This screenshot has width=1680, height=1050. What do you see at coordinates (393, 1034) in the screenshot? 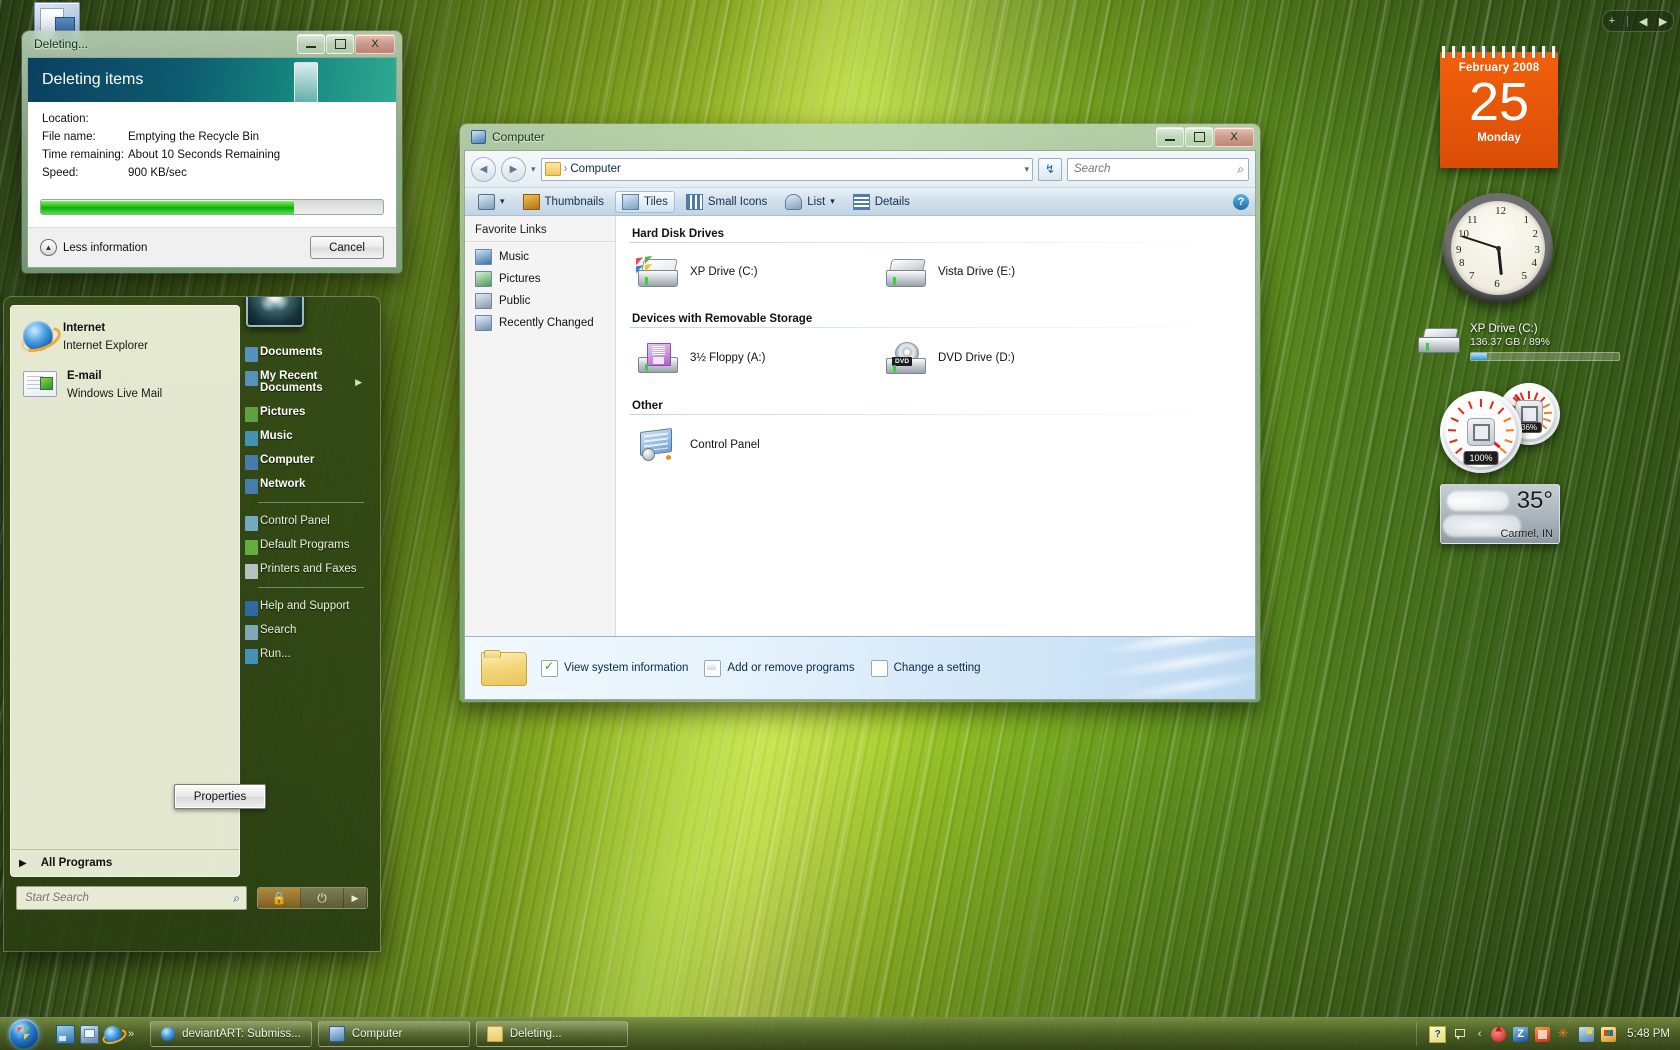
I see `task-button: Computer` at bounding box center [393, 1034].